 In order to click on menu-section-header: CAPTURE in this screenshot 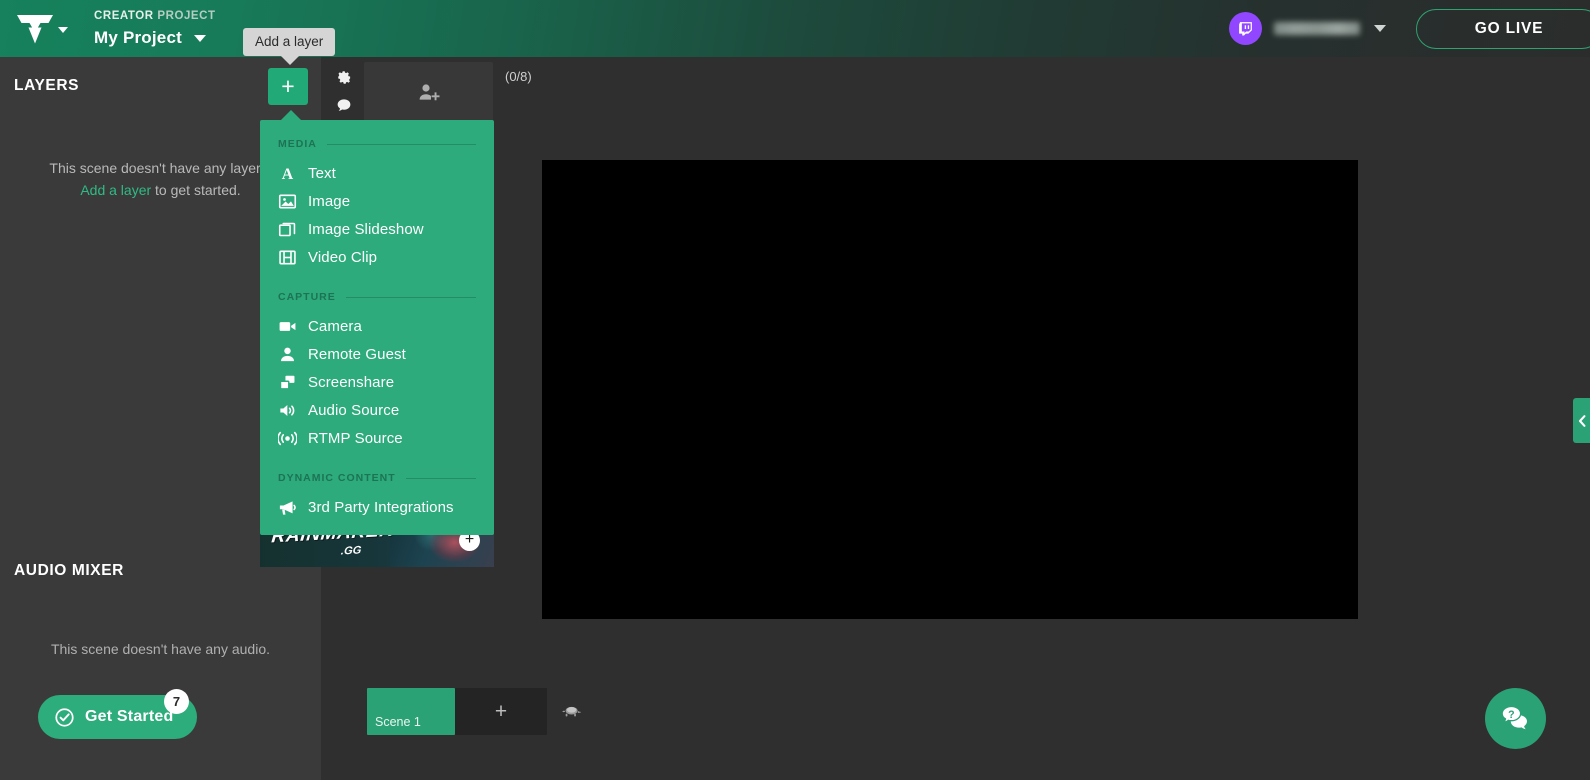, I will do `click(377, 297)`.